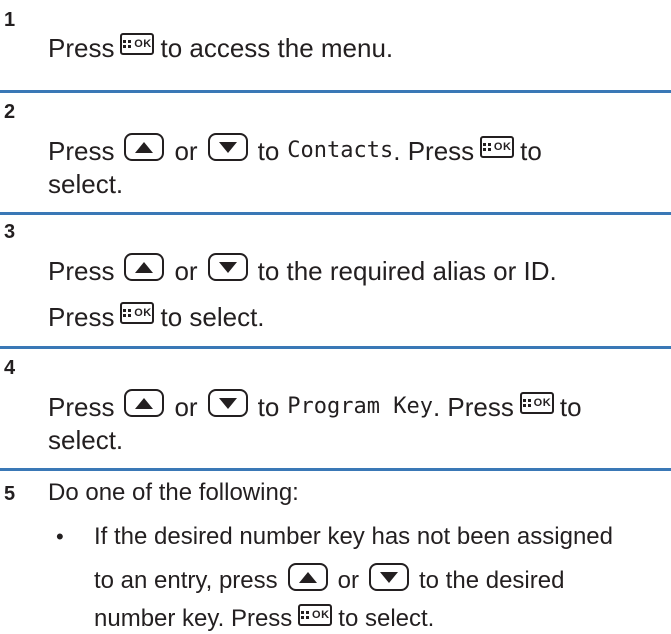 The height and width of the screenshot is (634, 671). Describe the element at coordinates (10, 20) in the screenshot. I see `step-number: 1` at that location.